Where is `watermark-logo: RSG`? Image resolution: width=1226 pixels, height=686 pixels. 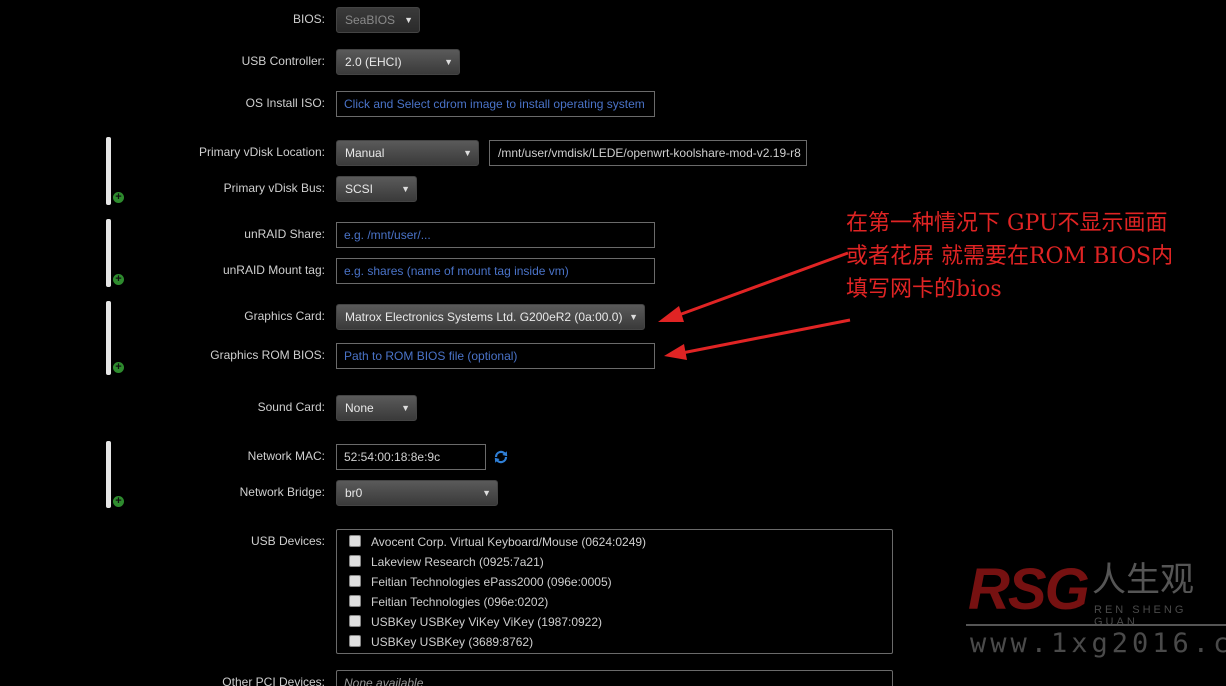 watermark-logo: RSG is located at coordinates (1029, 589).